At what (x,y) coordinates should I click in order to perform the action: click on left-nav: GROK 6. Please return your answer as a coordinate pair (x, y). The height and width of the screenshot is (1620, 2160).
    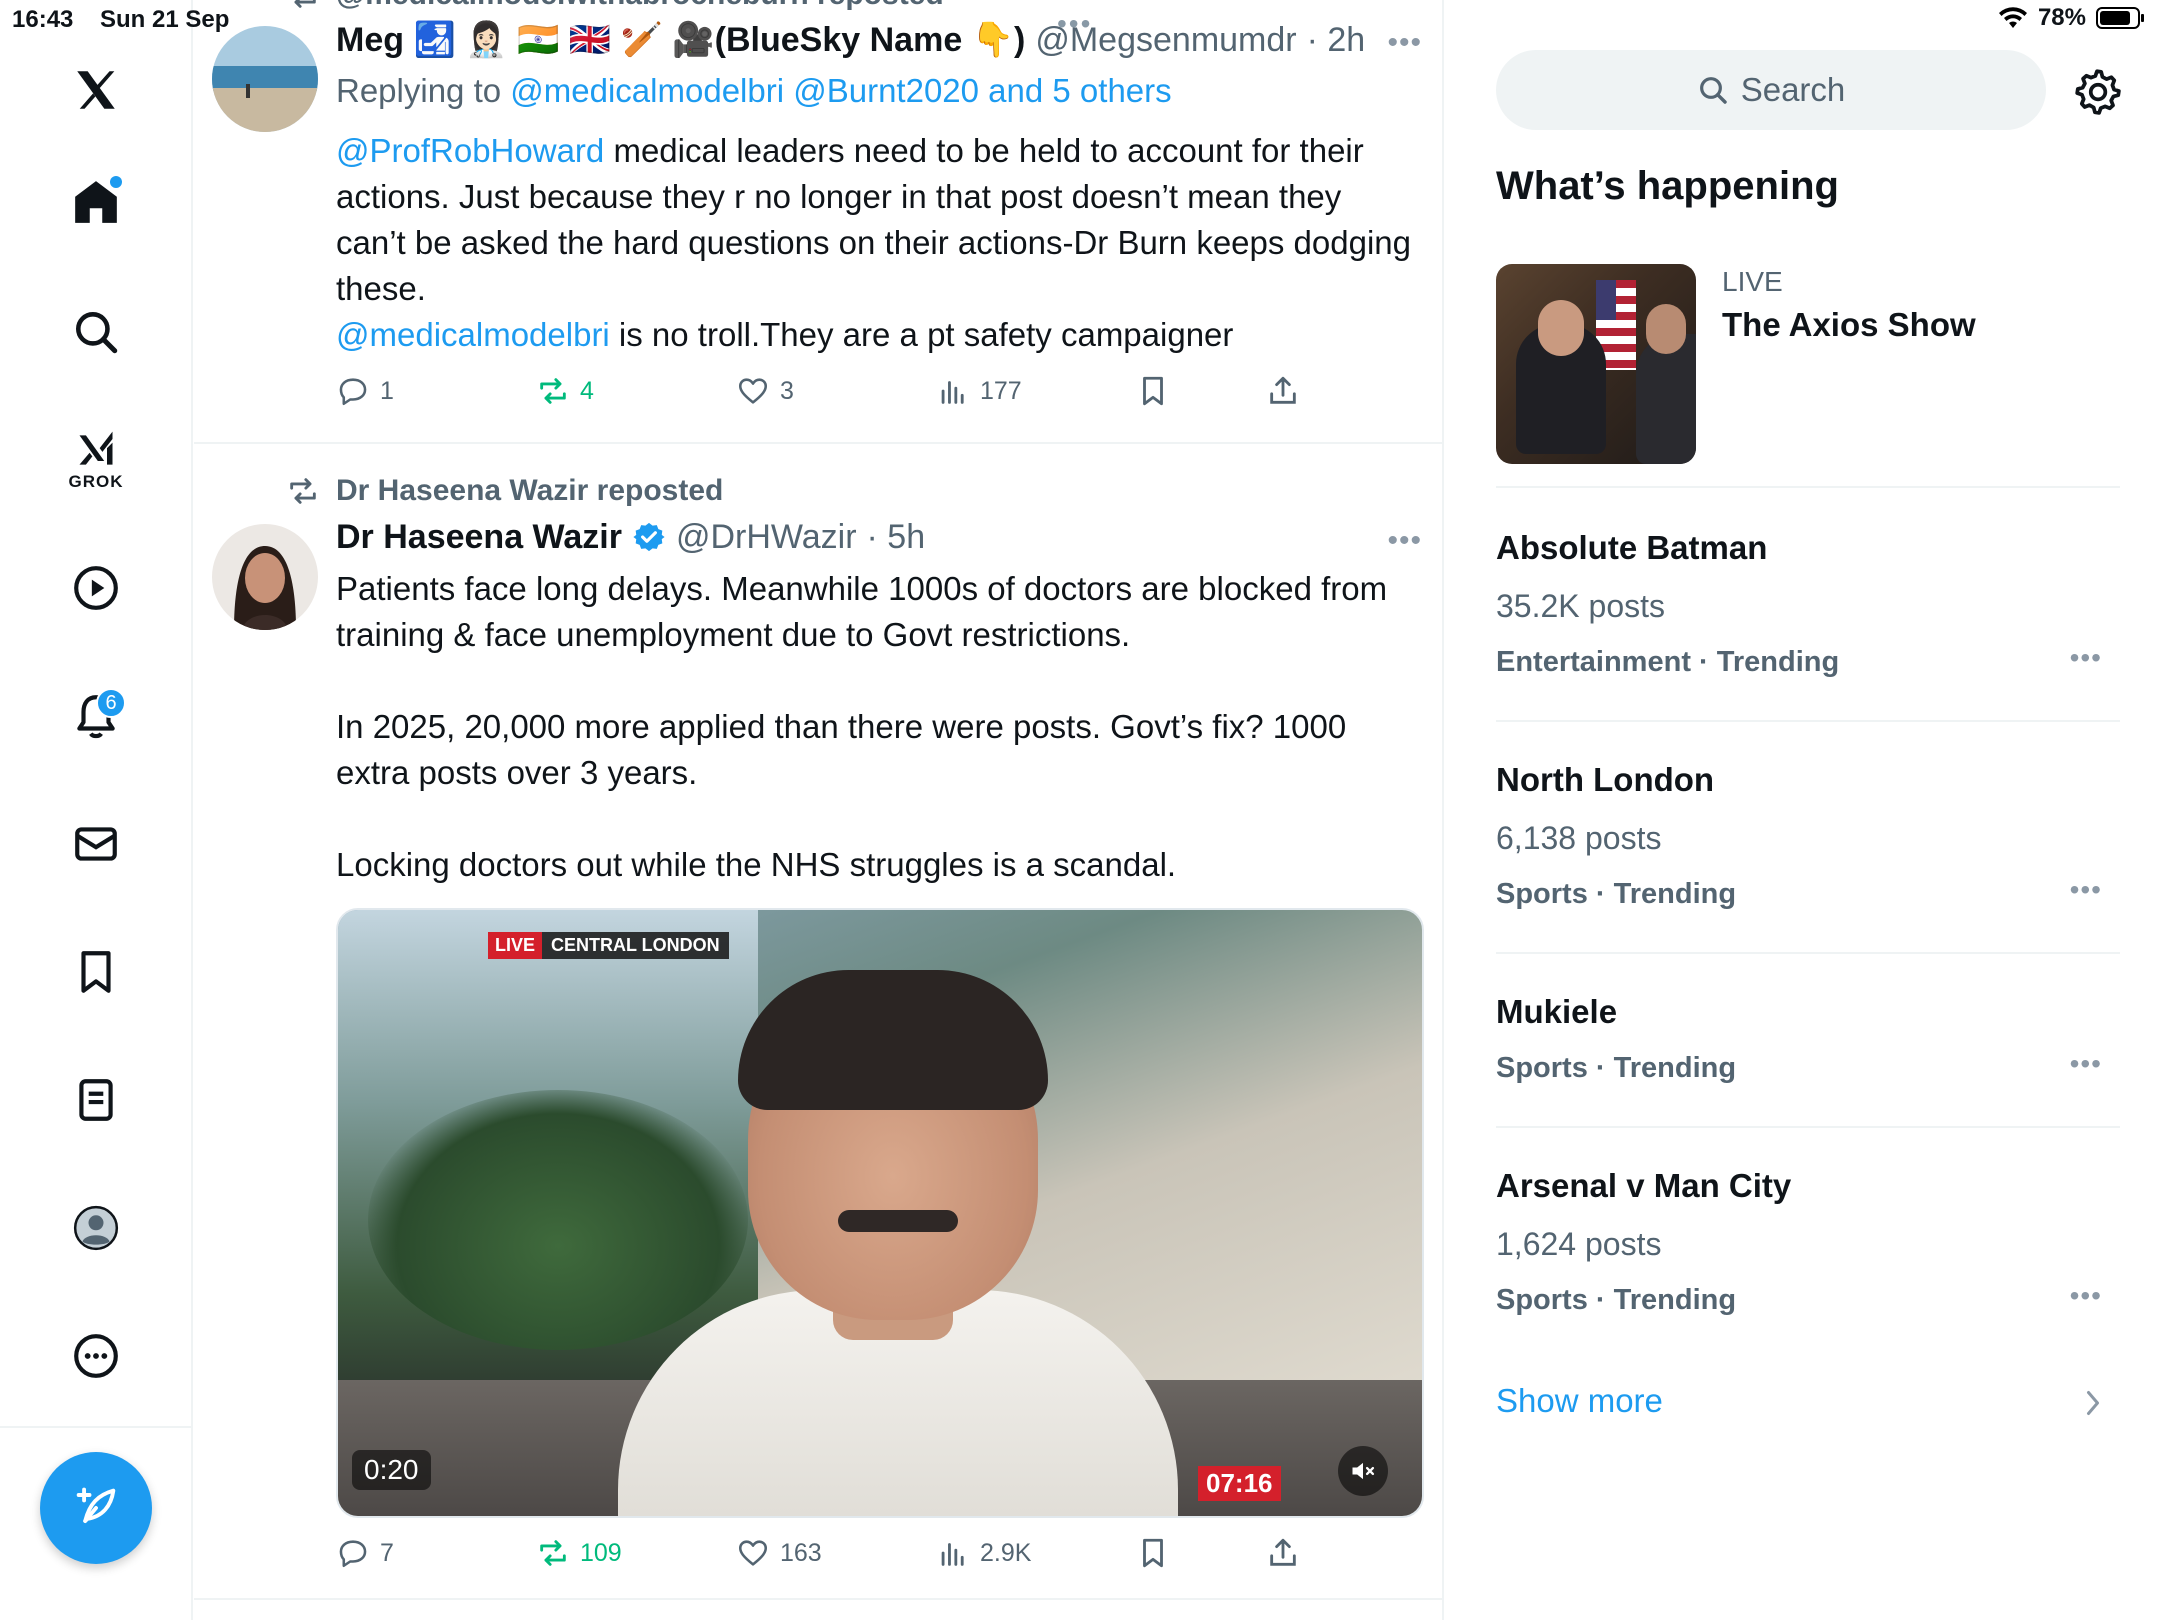
    Looking at the image, I should click on (96, 810).